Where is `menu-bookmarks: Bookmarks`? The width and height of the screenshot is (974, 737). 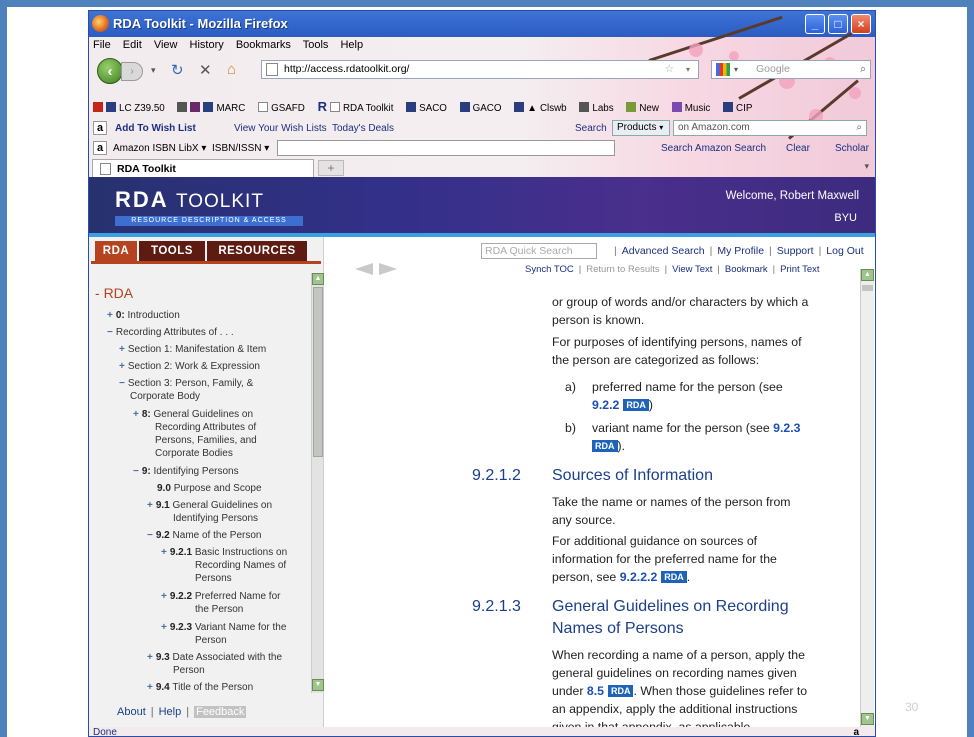 menu-bookmarks: Bookmarks is located at coordinates (263, 45).